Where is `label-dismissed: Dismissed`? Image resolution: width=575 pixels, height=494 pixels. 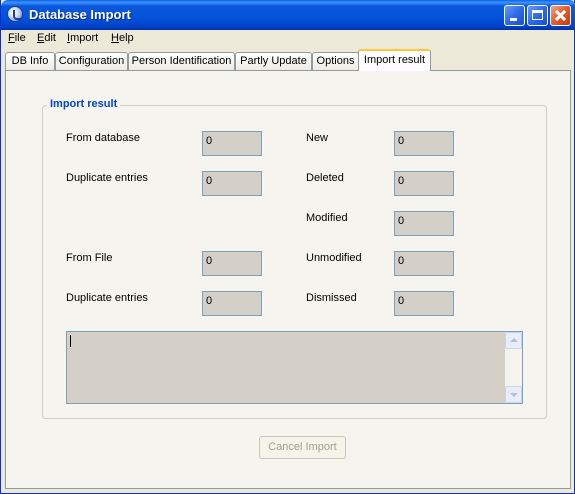 label-dismissed: Dismissed is located at coordinates (331, 298).